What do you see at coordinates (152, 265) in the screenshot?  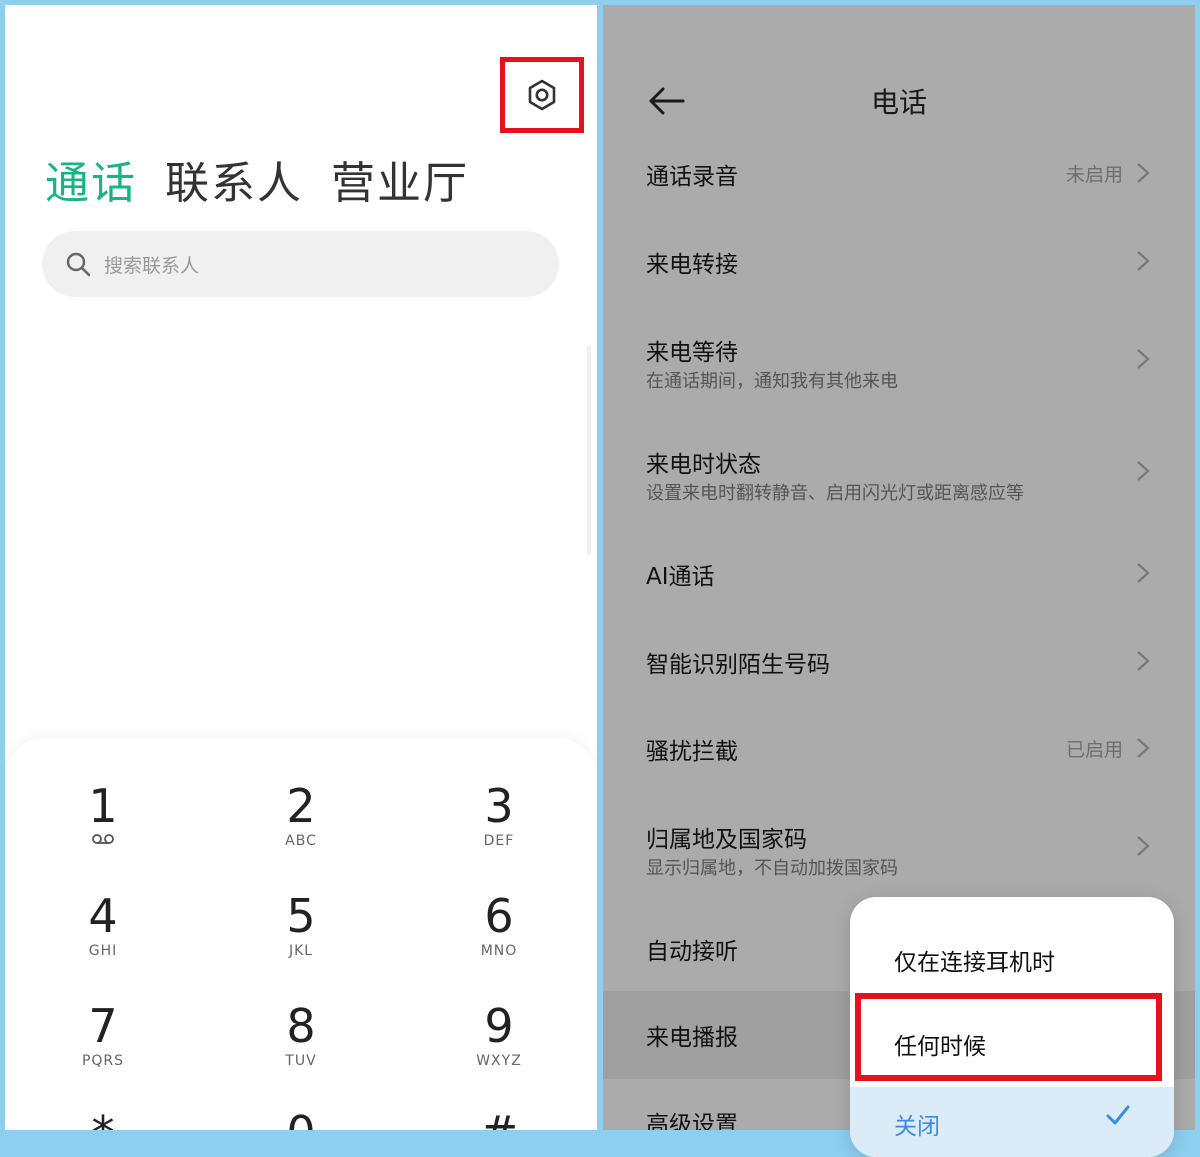 I see `search-placeholder: 搜索联系人` at bounding box center [152, 265].